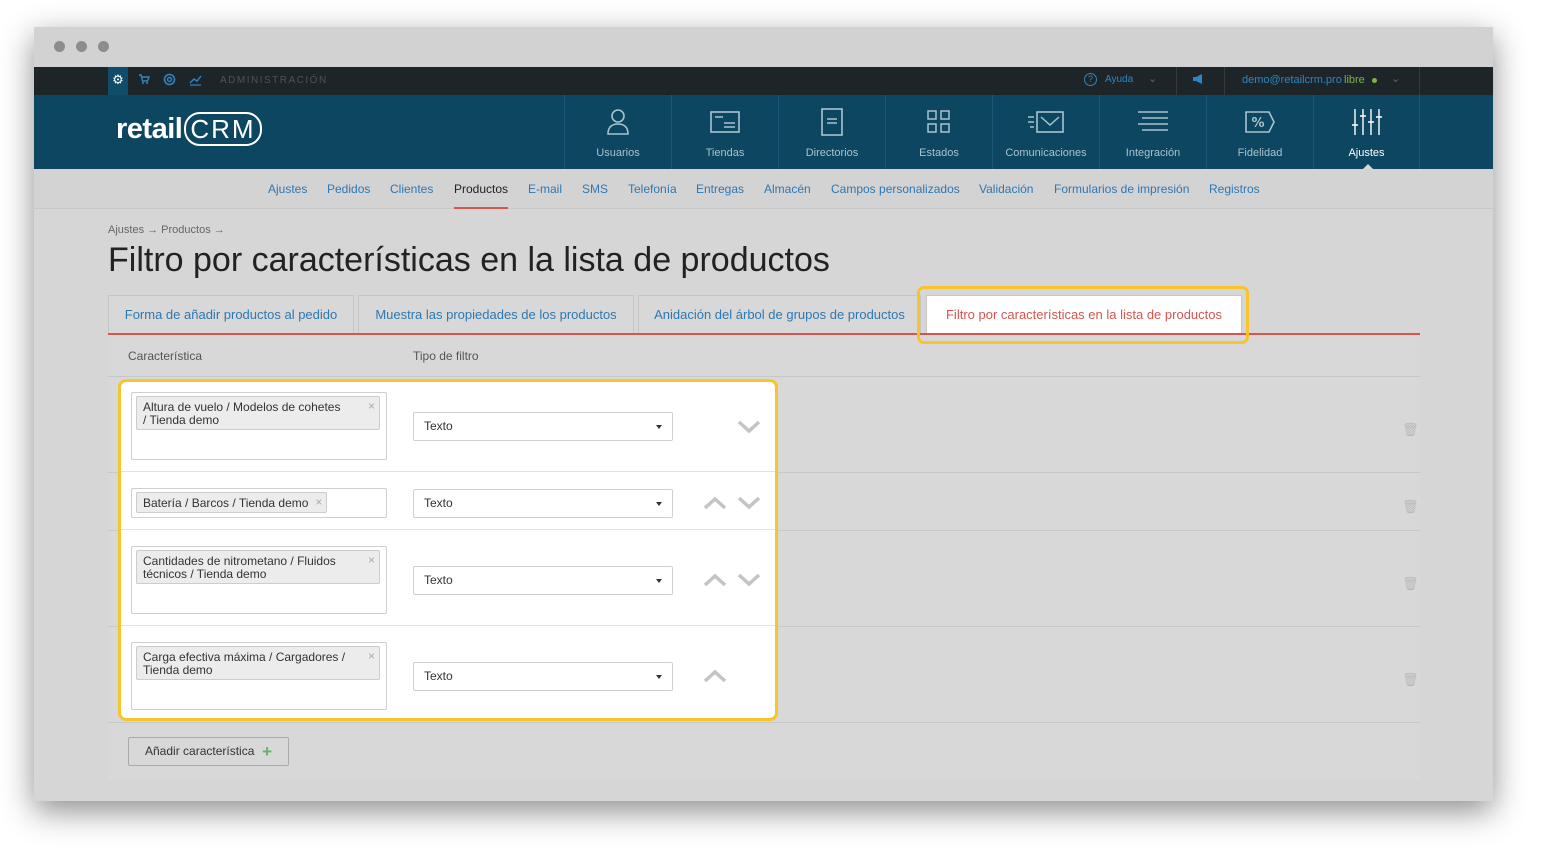 This screenshot has width=1548, height=861. What do you see at coordinates (287, 189) in the screenshot?
I see `subnav-ajustes: Ajustes` at bounding box center [287, 189].